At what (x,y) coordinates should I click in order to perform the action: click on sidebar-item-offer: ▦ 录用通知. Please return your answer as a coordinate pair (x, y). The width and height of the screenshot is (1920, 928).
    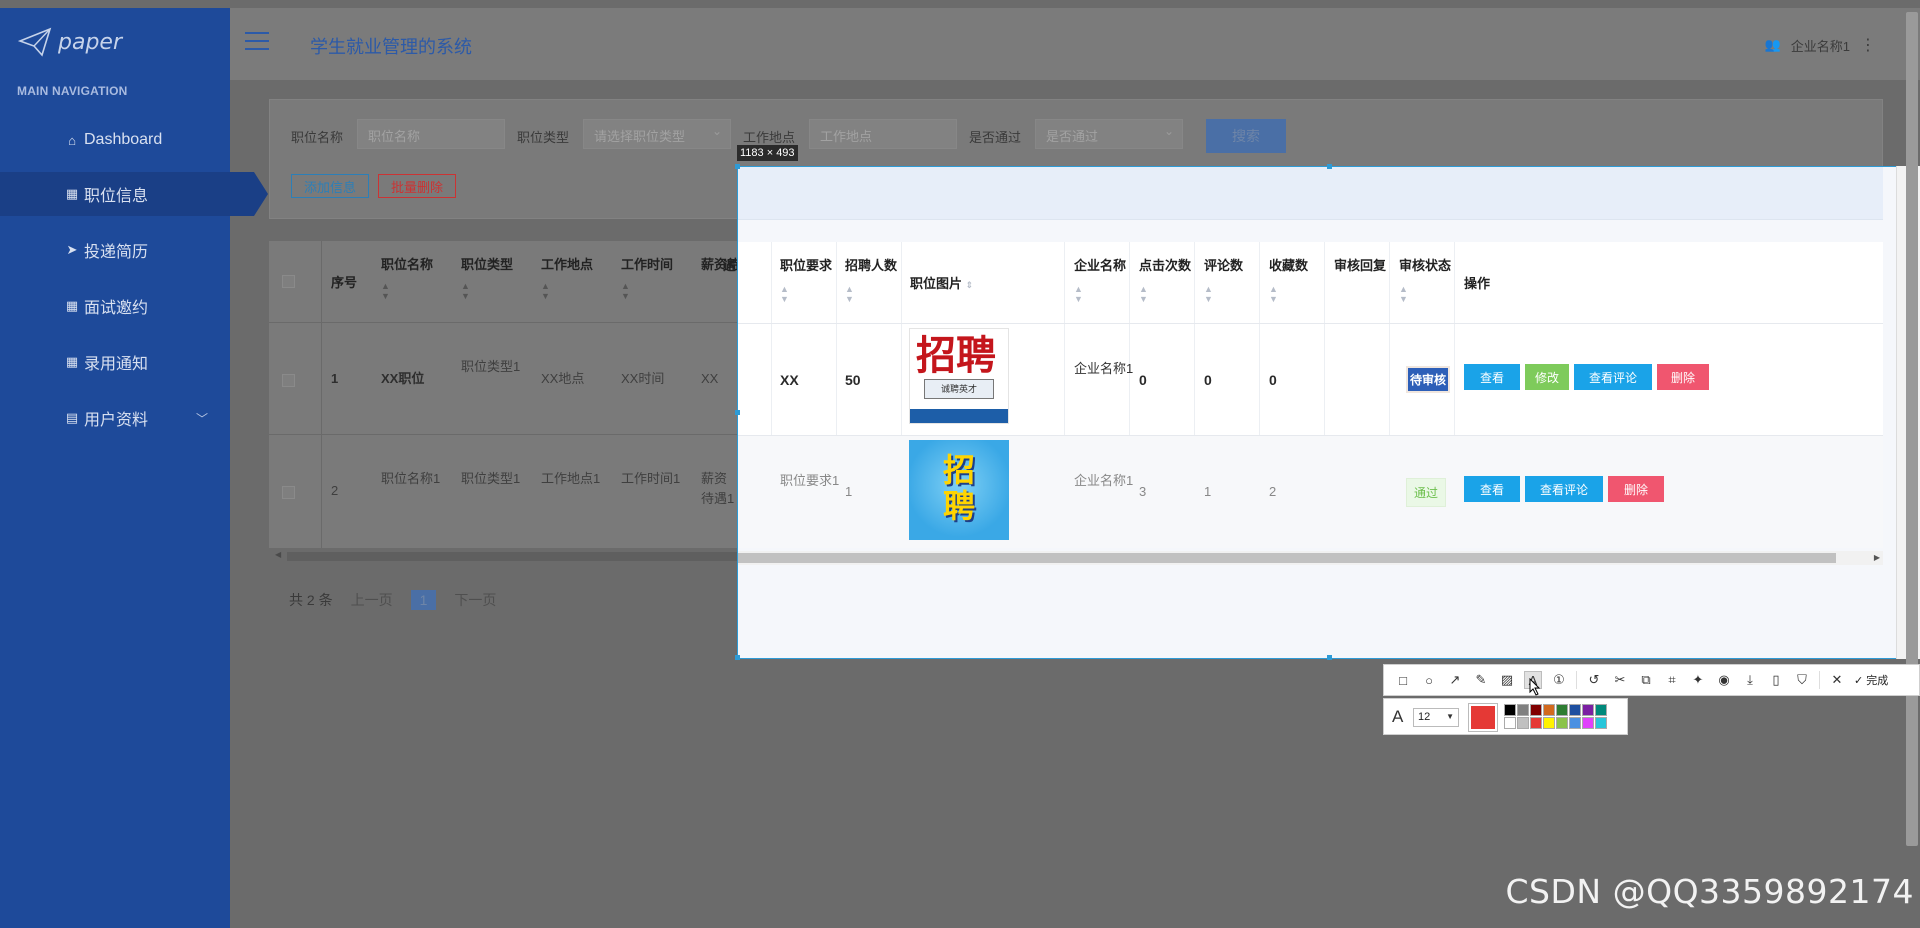
    Looking at the image, I should click on (115, 362).